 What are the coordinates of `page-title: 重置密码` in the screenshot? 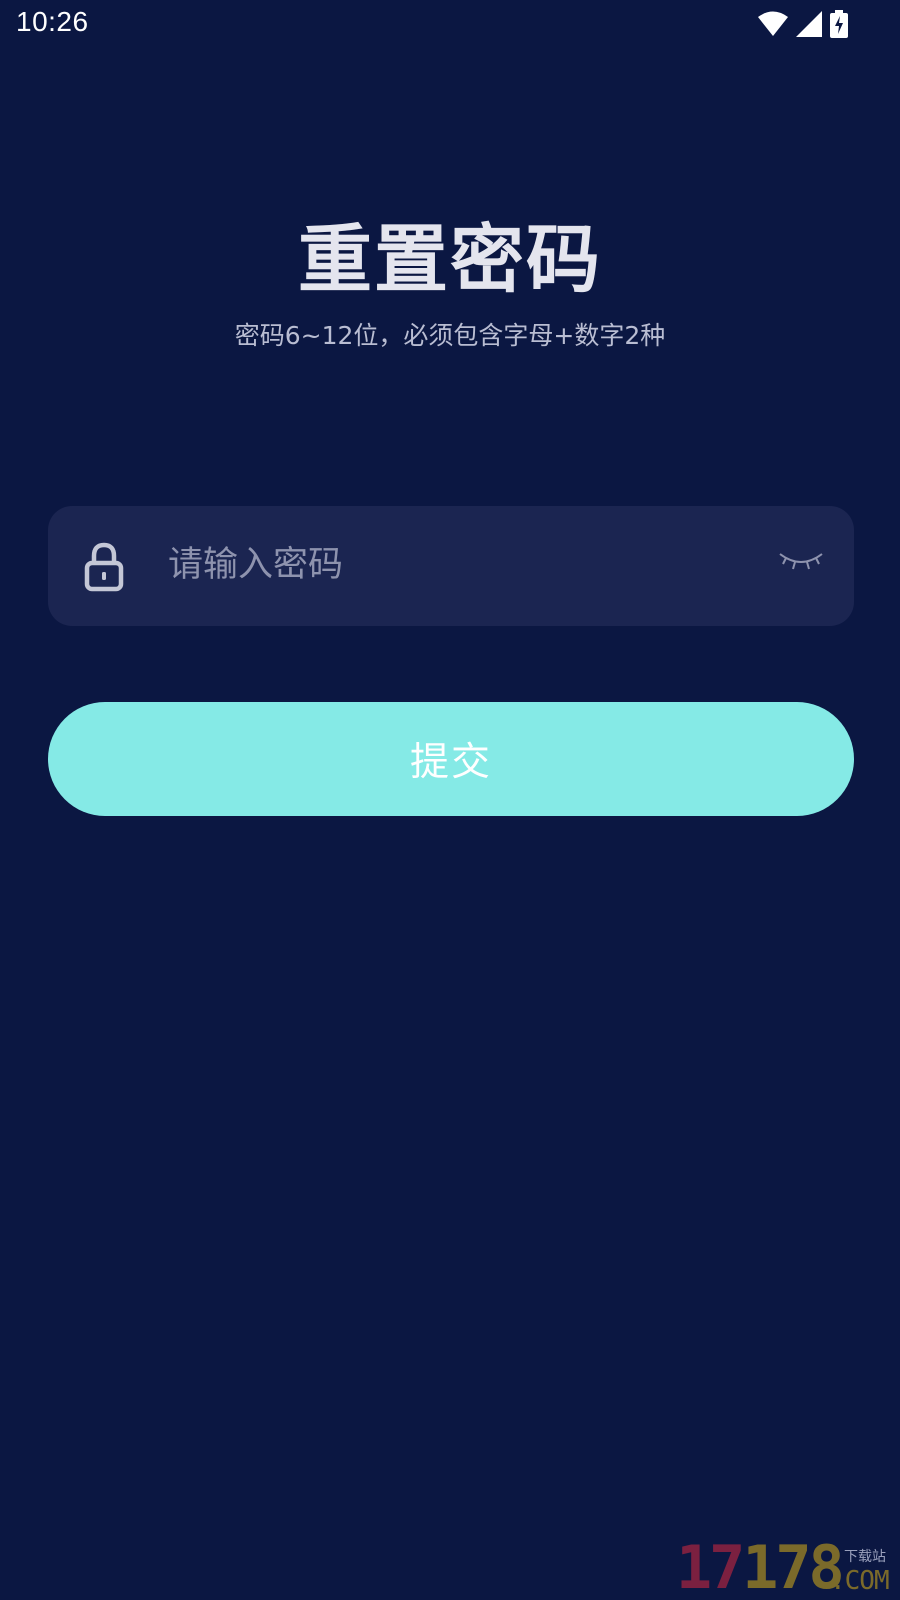 It's located at (450, 260).